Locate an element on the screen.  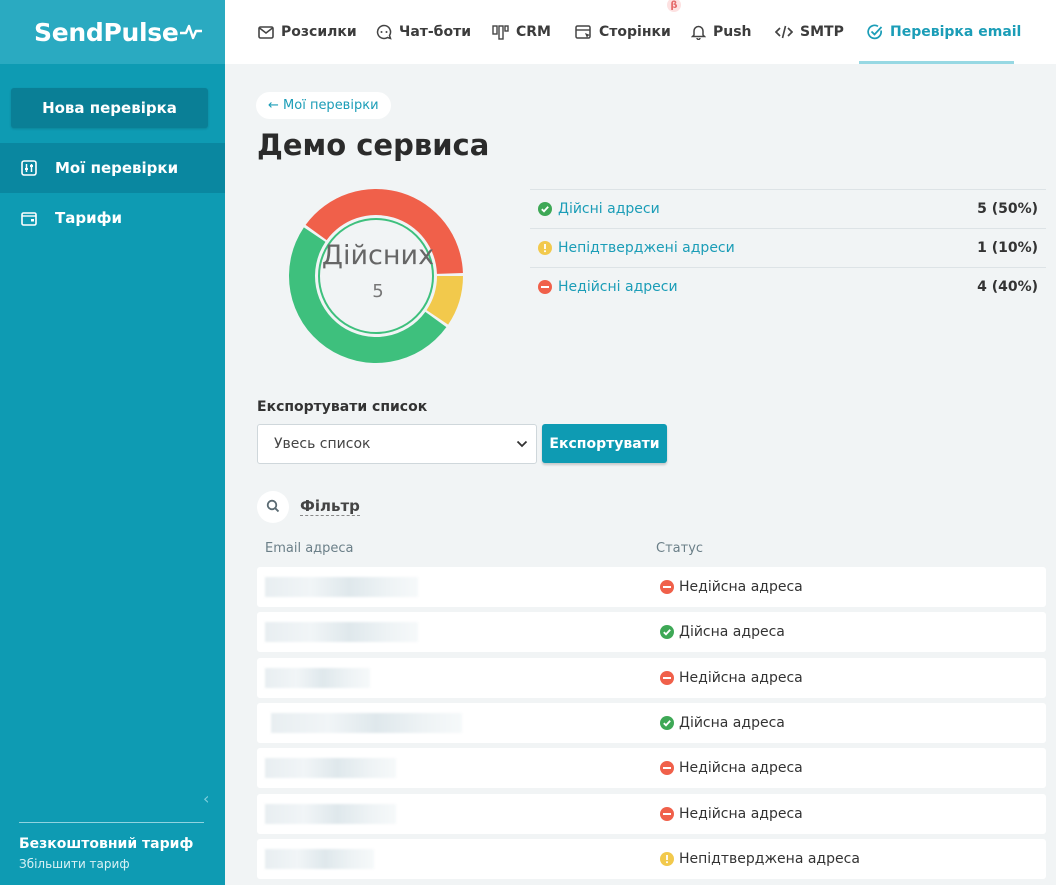
stat-row-valid: Дійсні адреси 5 (50%) is located at coordinates (788, 208).